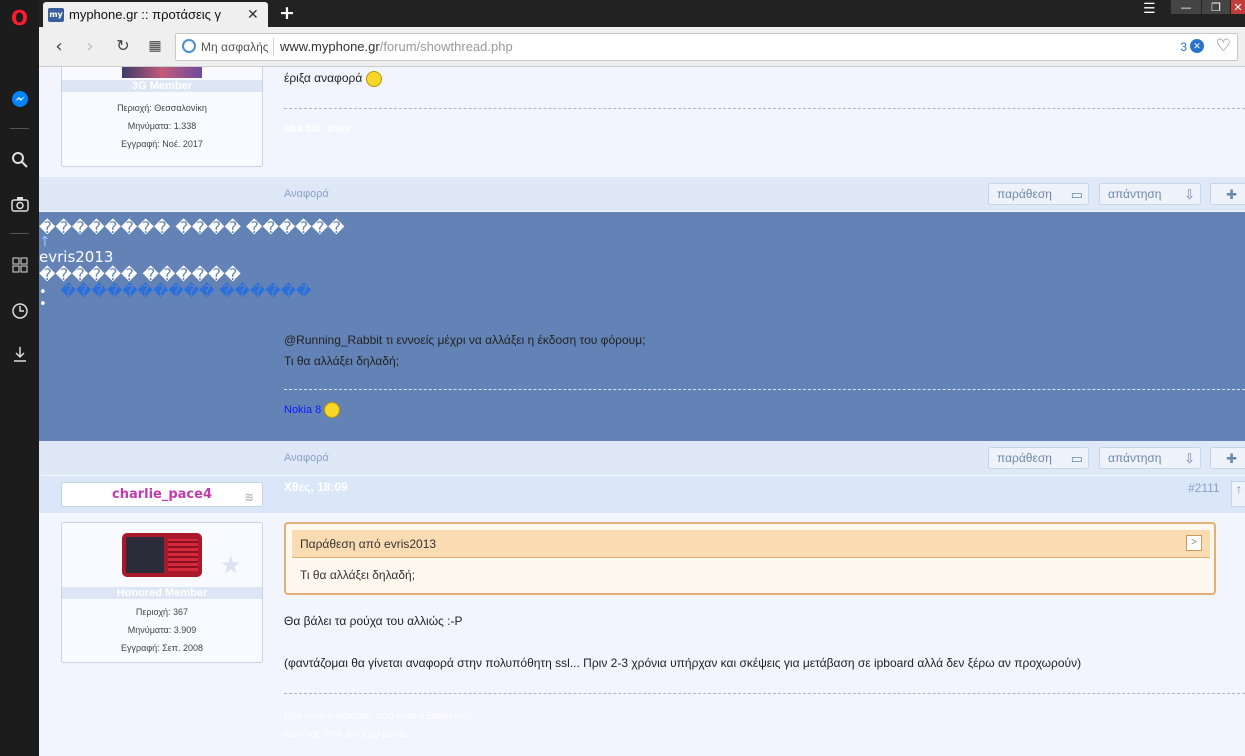 The width and height of the screenshot is (1245, 756). I want to click on opera-sidebar: O, so click(19, 378).